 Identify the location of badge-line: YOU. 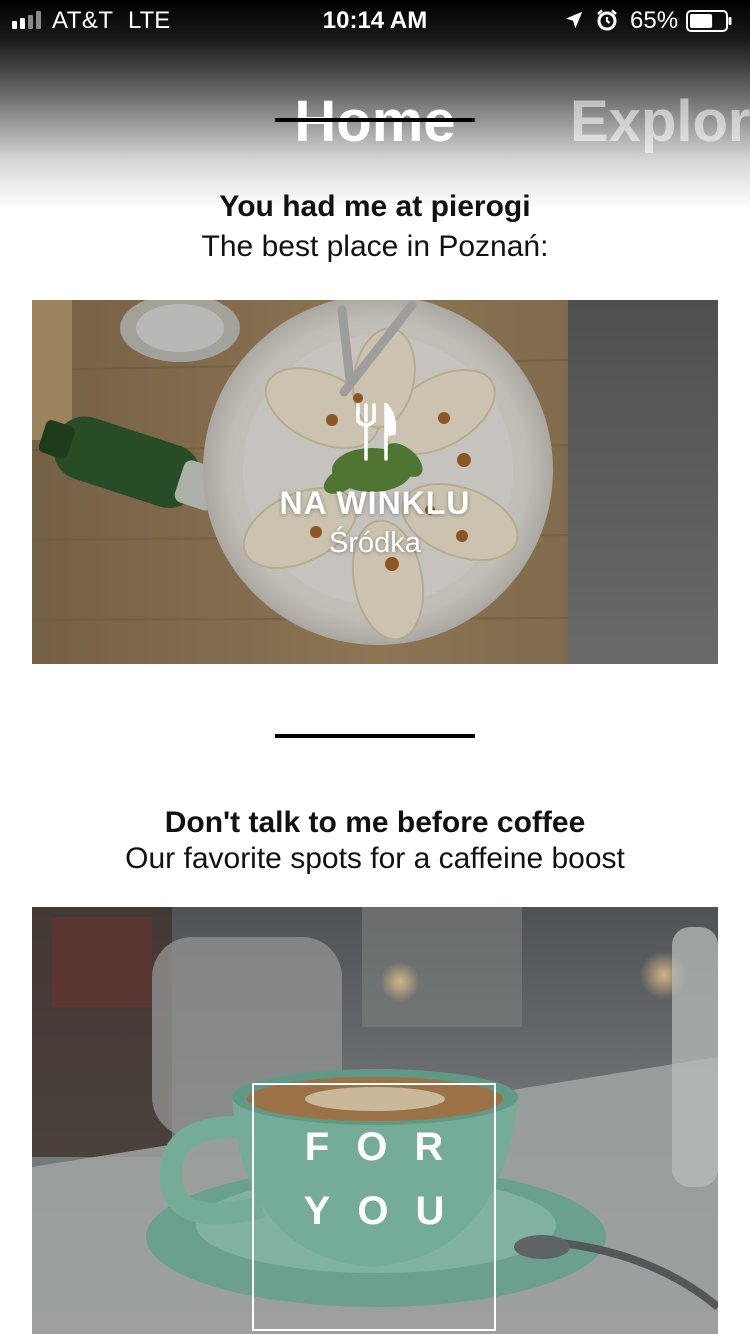
(387, 1211).